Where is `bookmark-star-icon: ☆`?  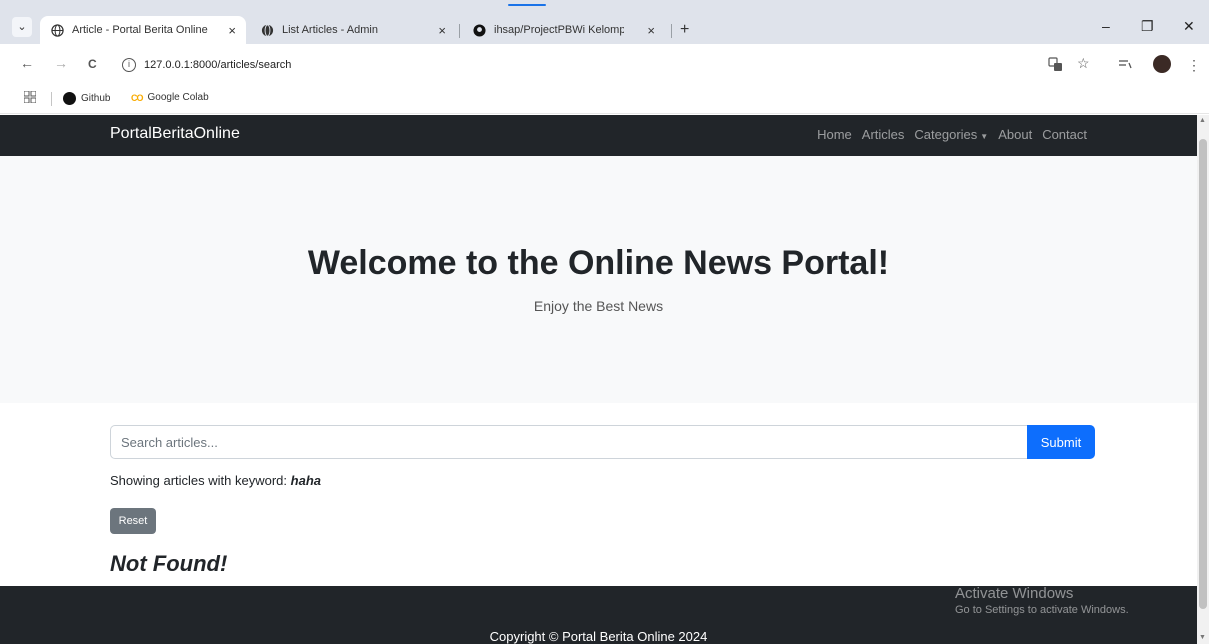 bookmark-star-icon: ☆ is located at coordinates (1083, 63).